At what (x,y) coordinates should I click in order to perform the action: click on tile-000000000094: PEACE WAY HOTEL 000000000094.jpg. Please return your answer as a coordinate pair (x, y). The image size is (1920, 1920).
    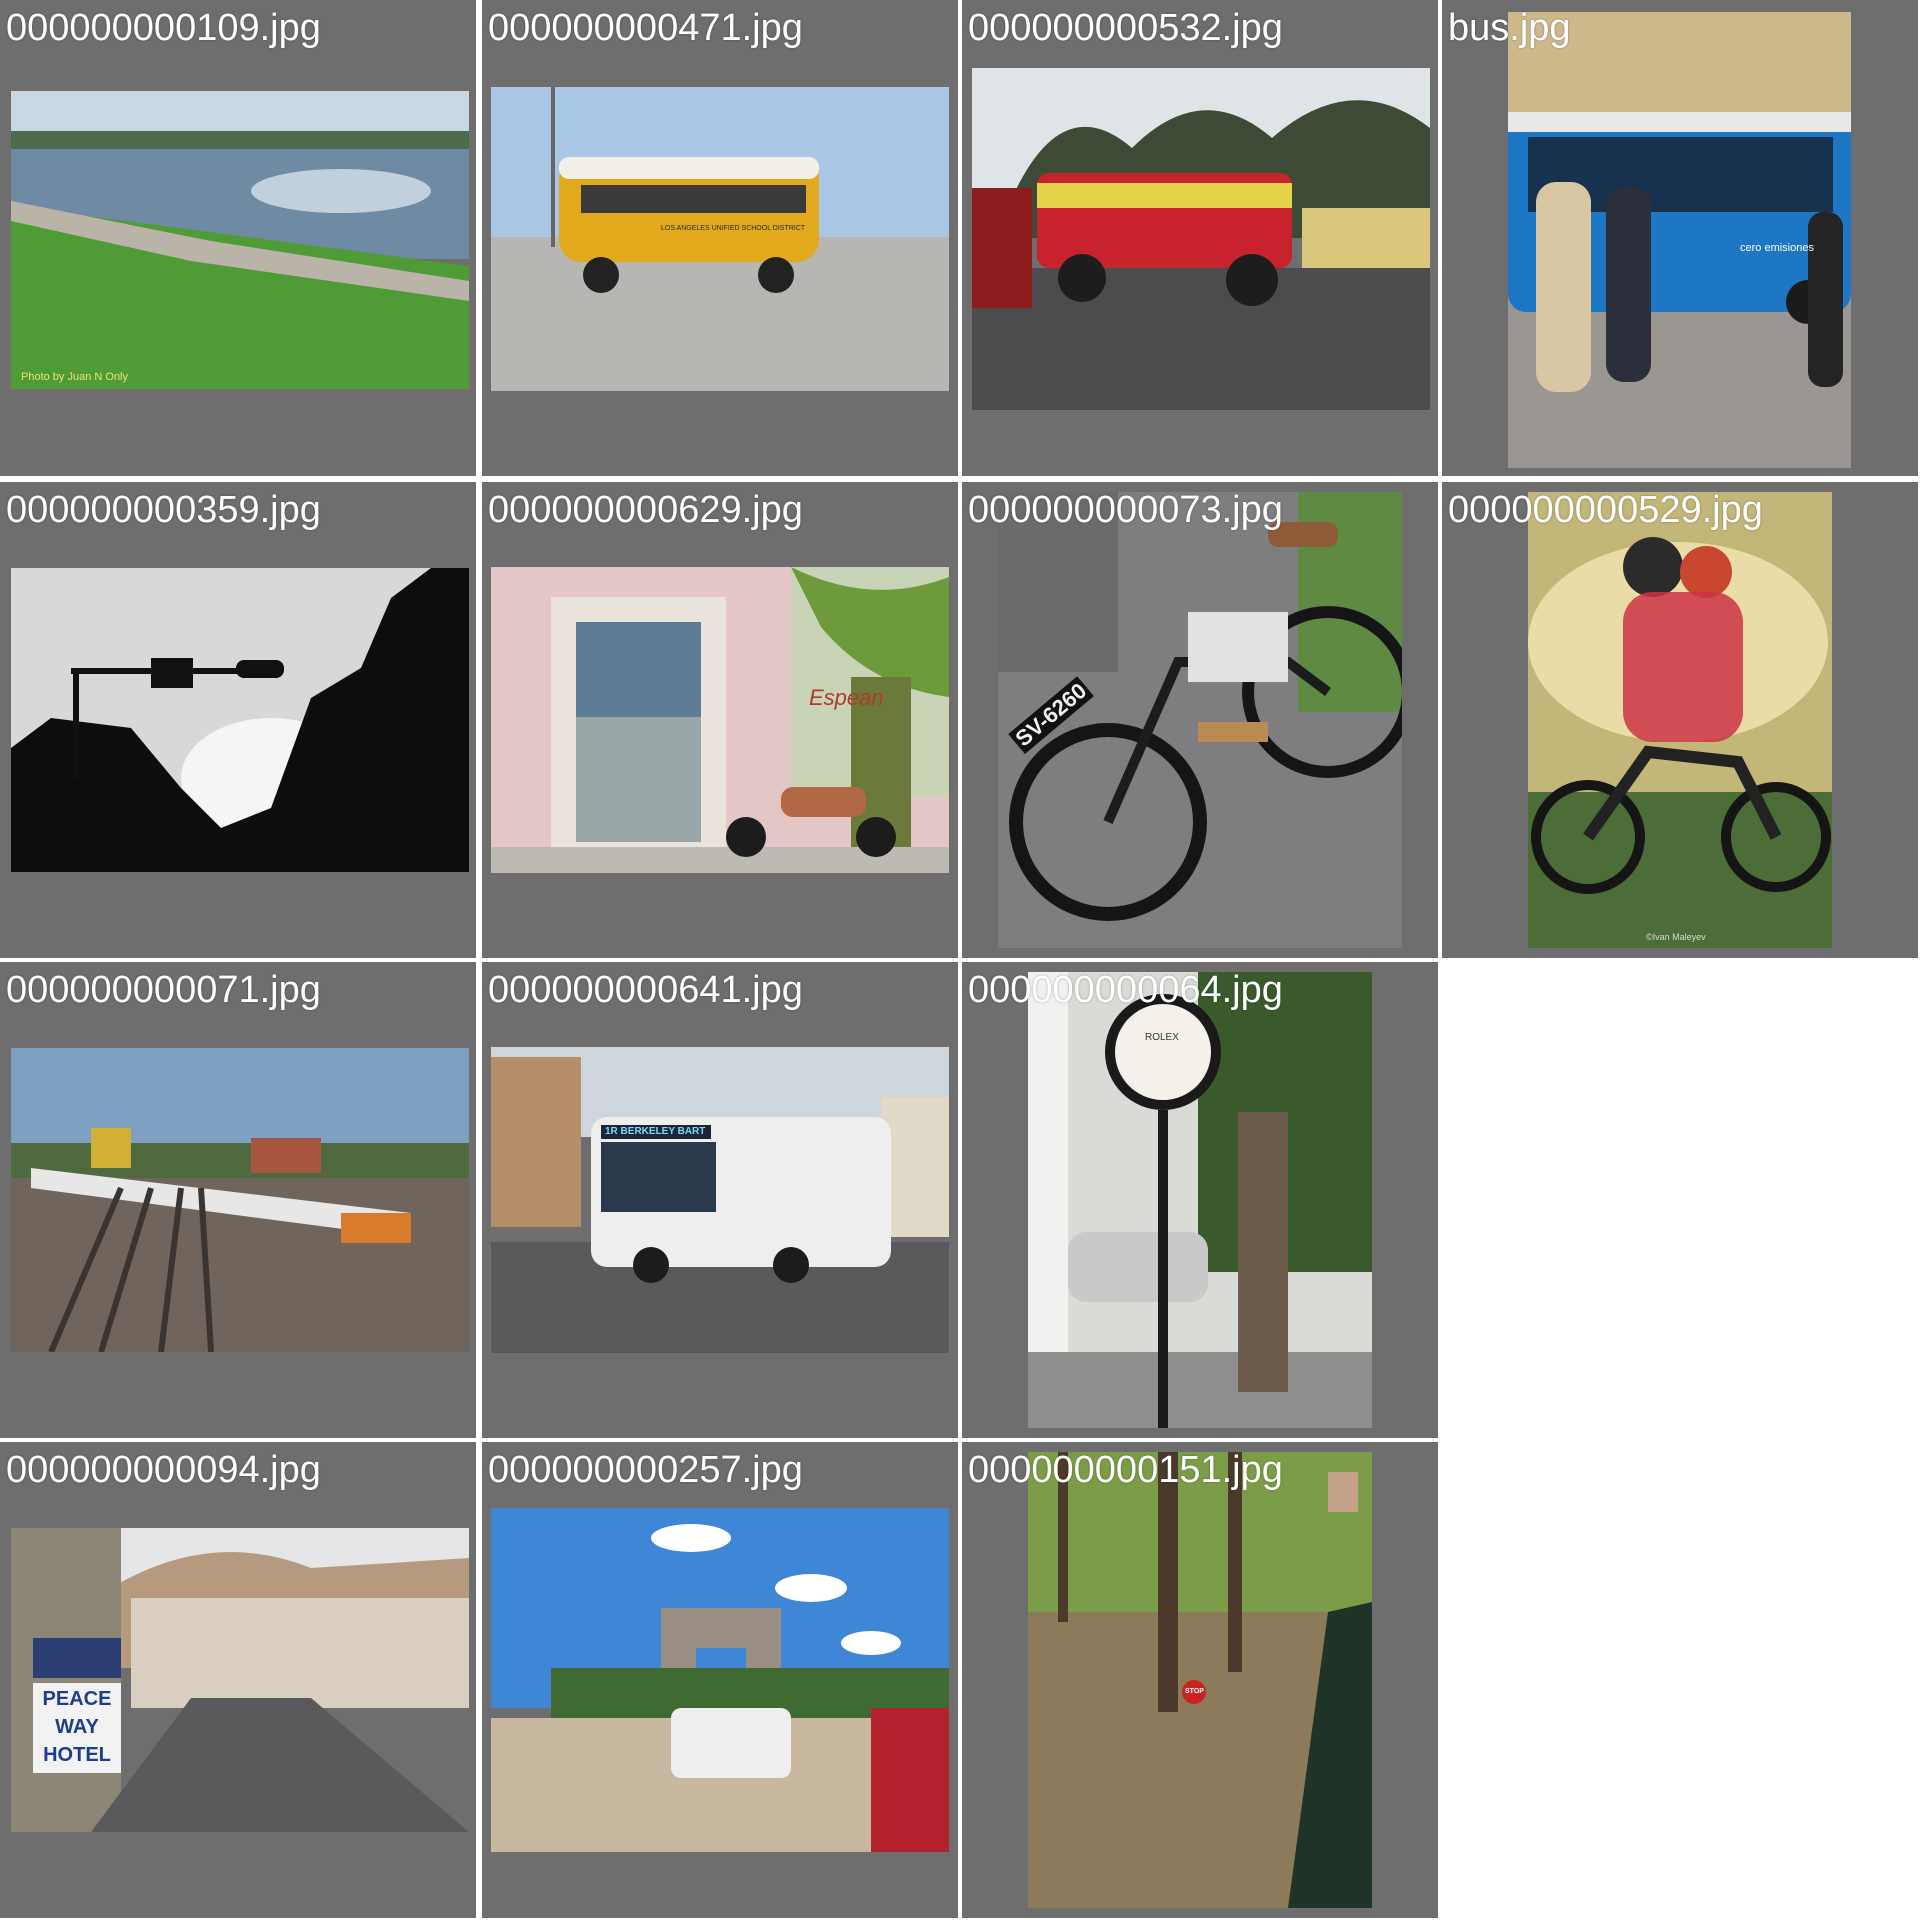
    Looking at the image, I should click on (238, 1680).